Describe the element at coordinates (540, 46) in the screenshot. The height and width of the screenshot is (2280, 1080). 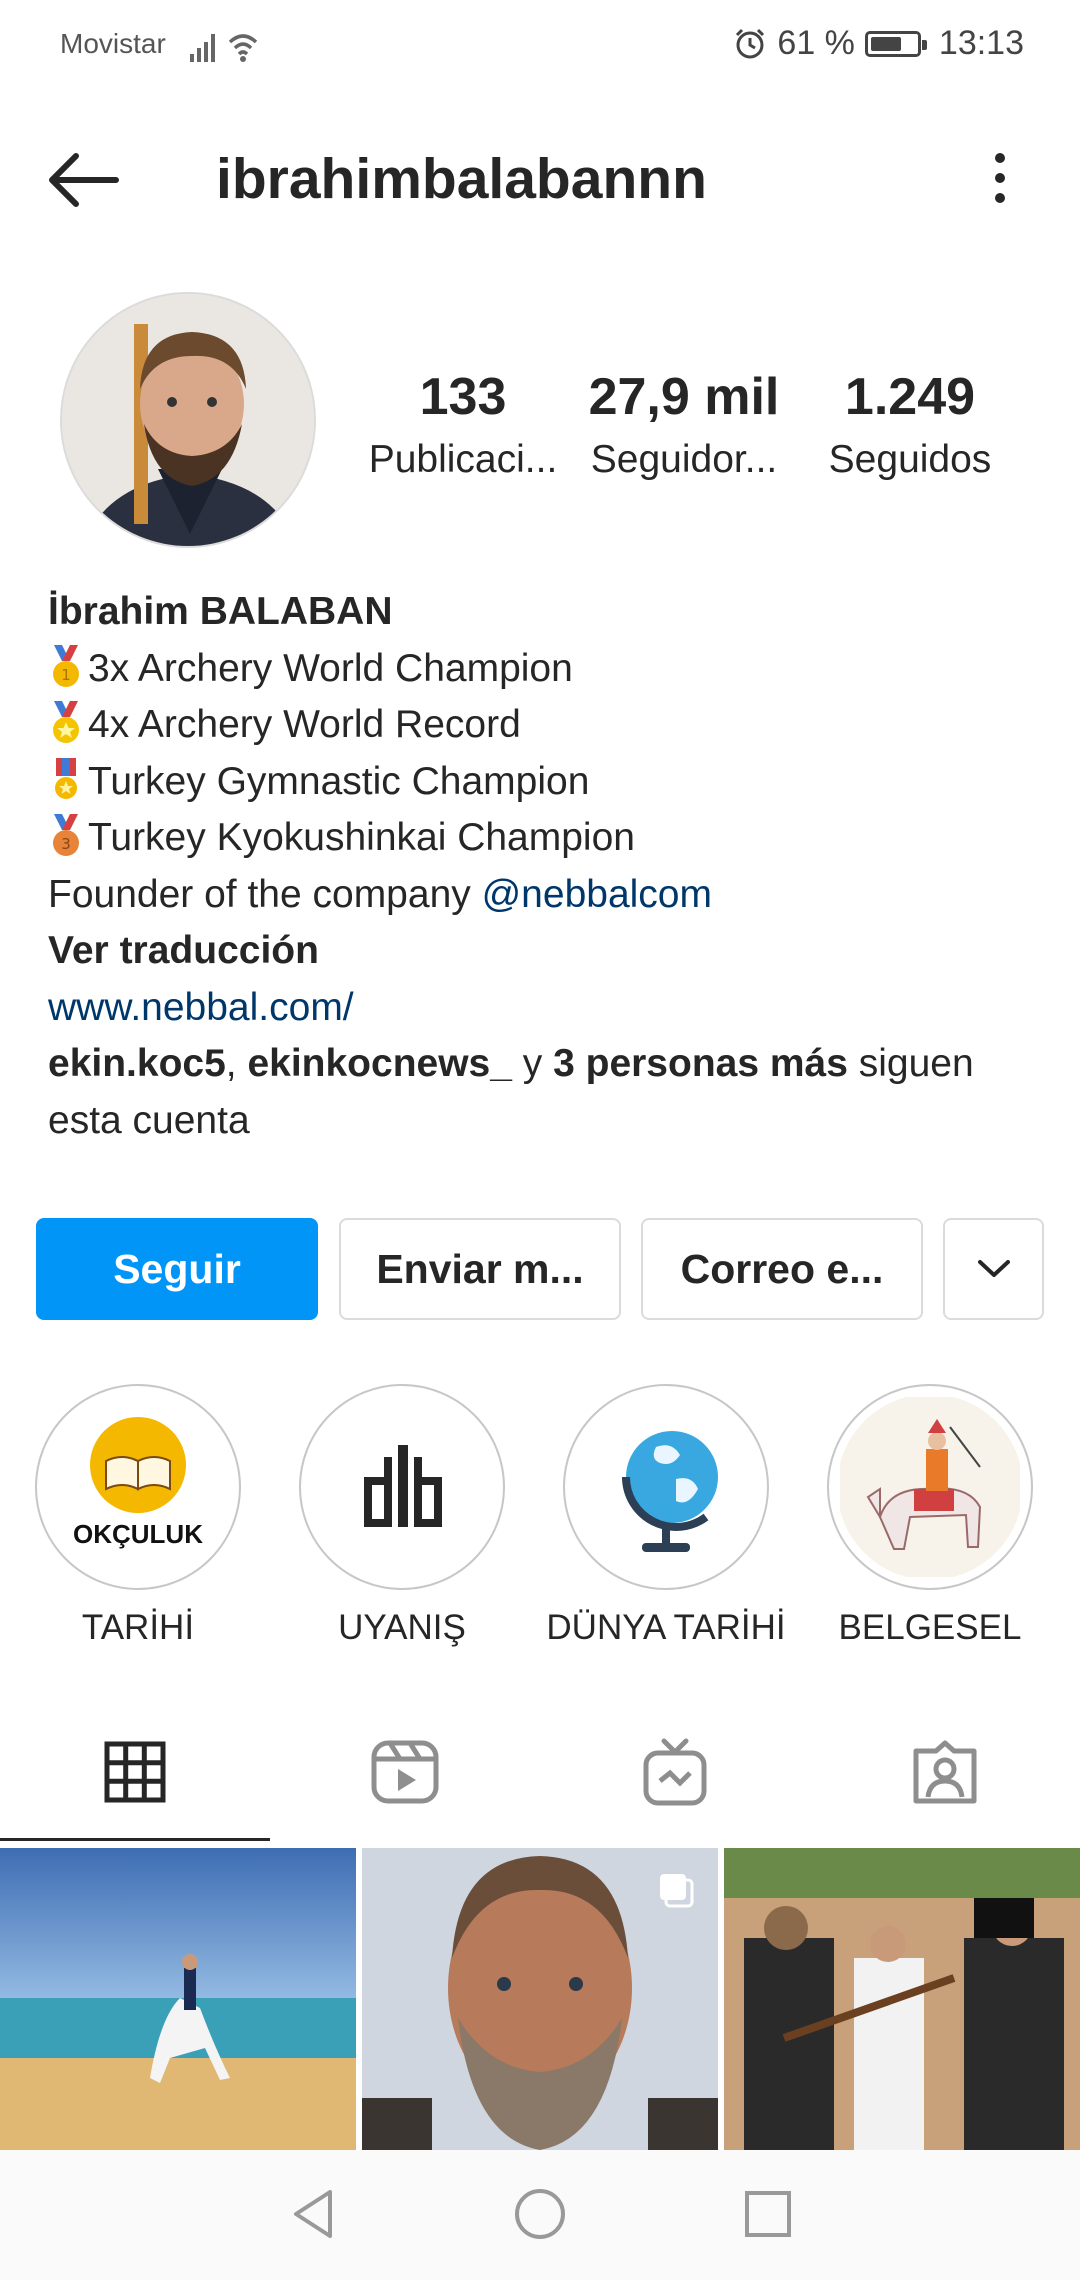
I see `status-bar: Movistar 61 % 13:13` at that location.